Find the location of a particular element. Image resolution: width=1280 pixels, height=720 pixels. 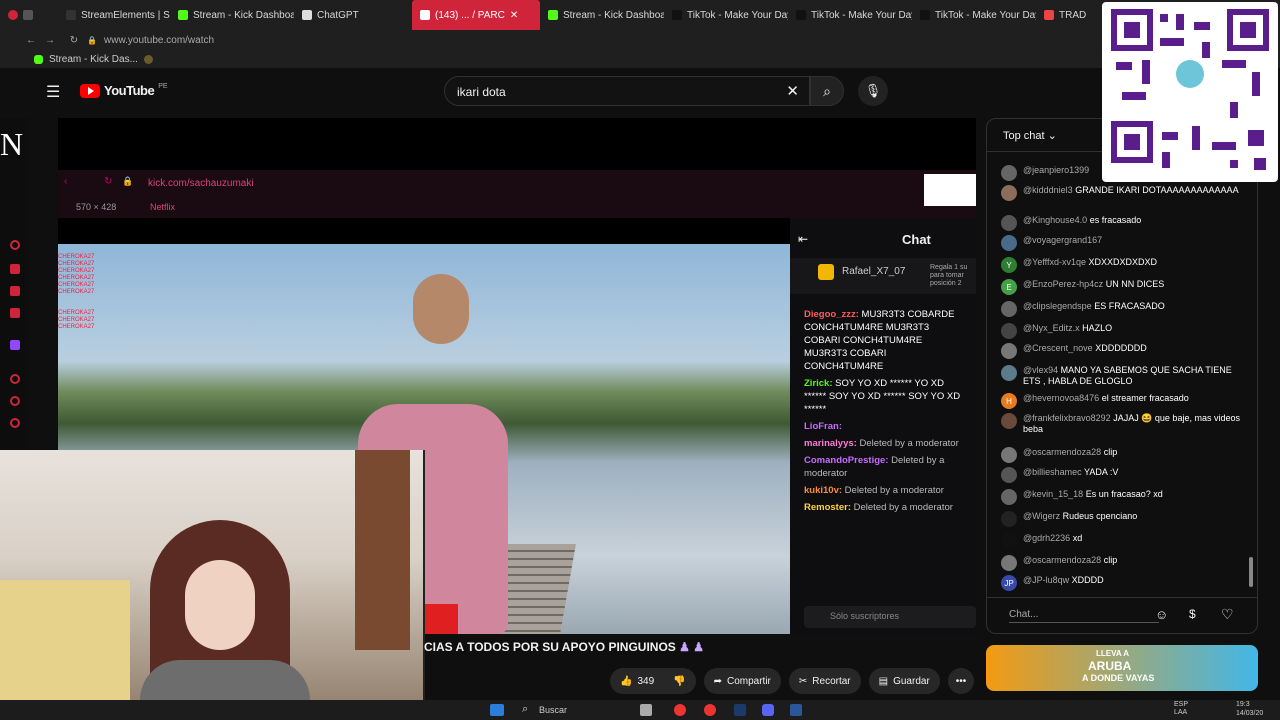

menu-icon: ☰ is located at coordinates (53, 92).